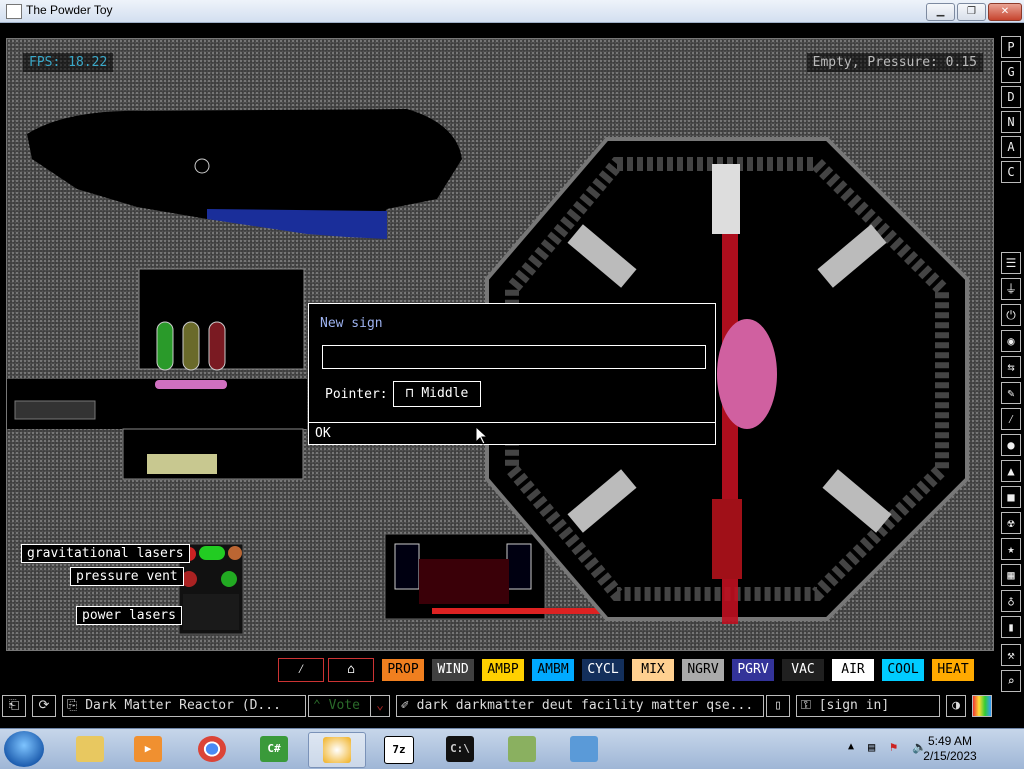  I want to click on reload-icon: ⟳, so click(44, 705).